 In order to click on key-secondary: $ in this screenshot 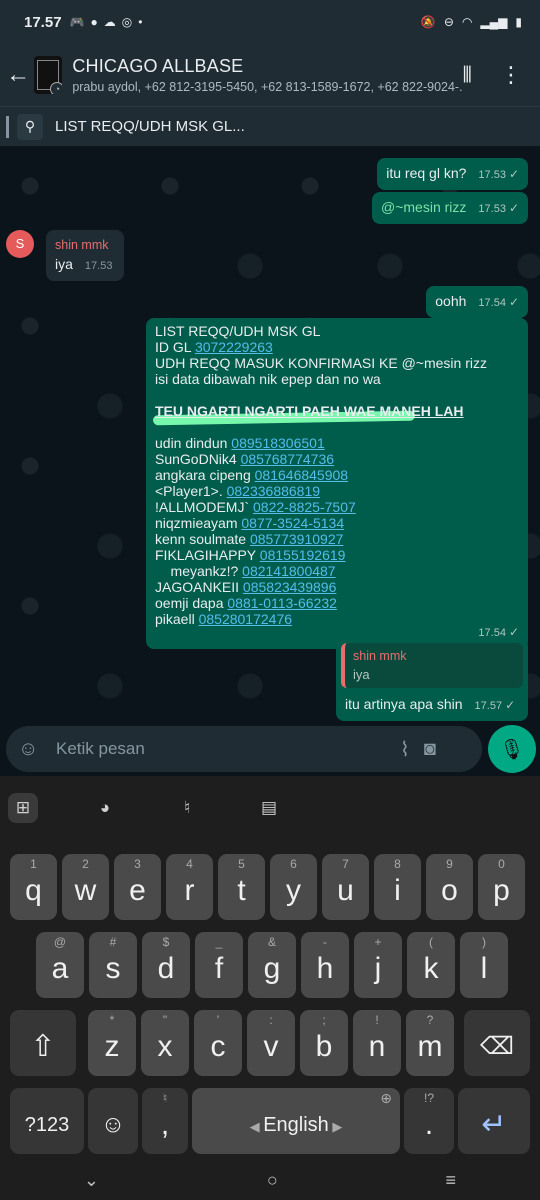, I will do `click(166, 942)`.